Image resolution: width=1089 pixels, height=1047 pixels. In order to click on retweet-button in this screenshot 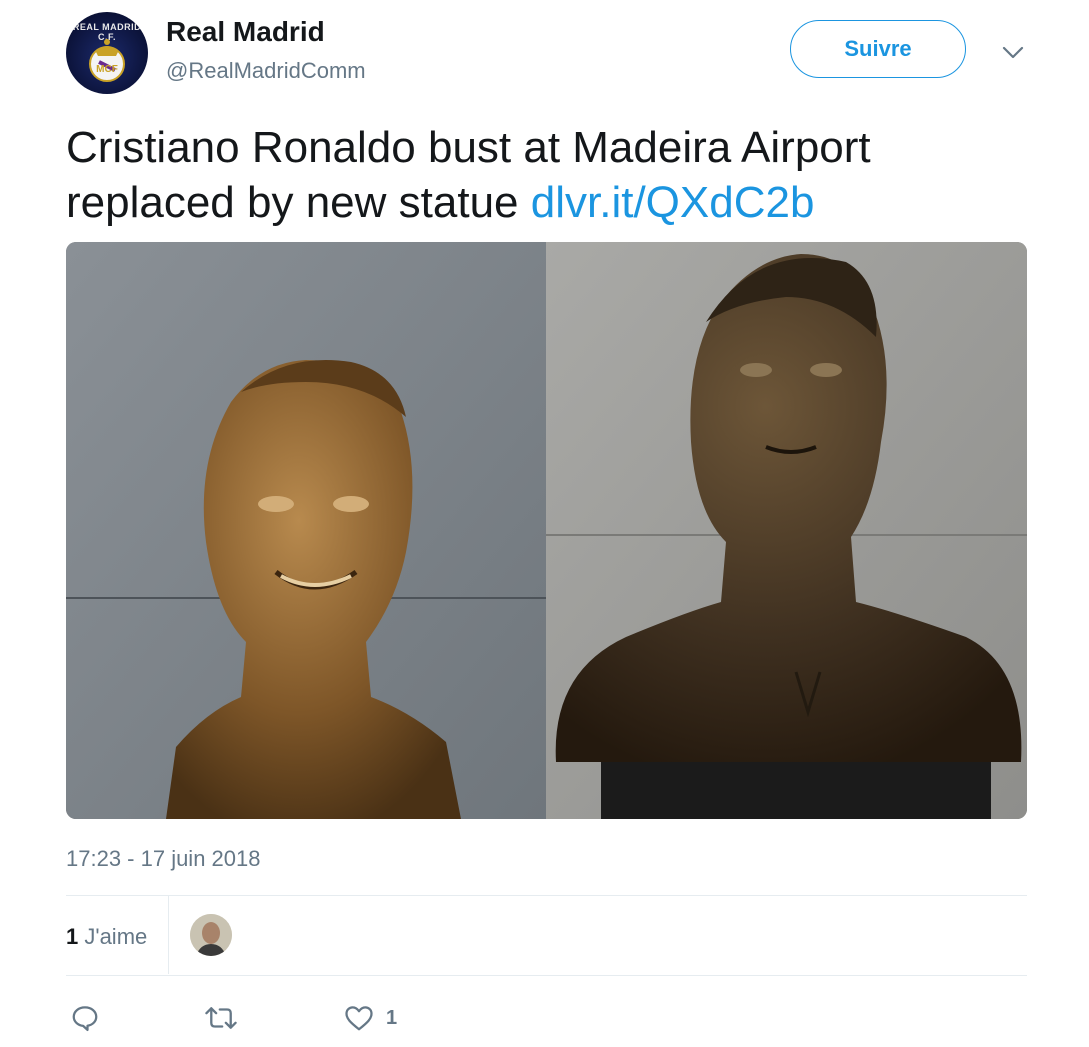, I will do `click(221, 1018)`.